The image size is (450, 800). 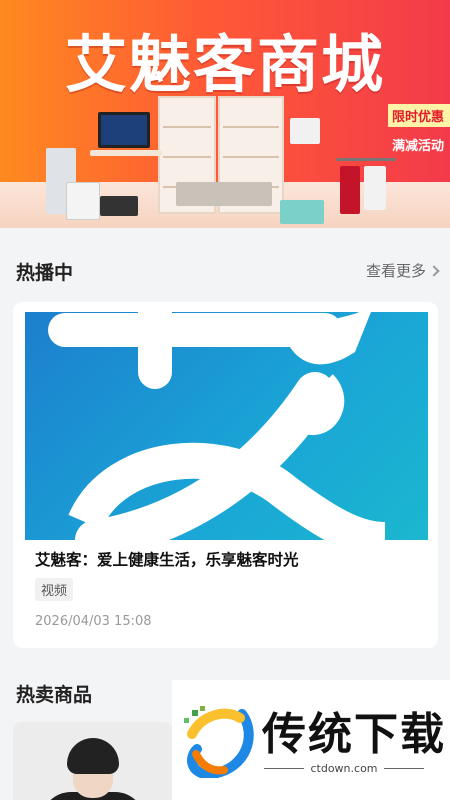 I want to click on promo-discount: 满减活动, so click(x=418, y=146).